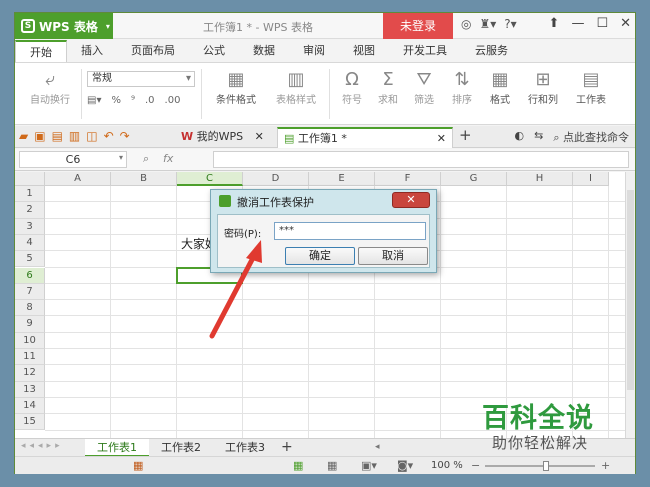 This screenshot has width=650, height=487. Describe the element at coordinates (538, 418) in the screenshot. I see `watermark-title: 百科全说` at that location.